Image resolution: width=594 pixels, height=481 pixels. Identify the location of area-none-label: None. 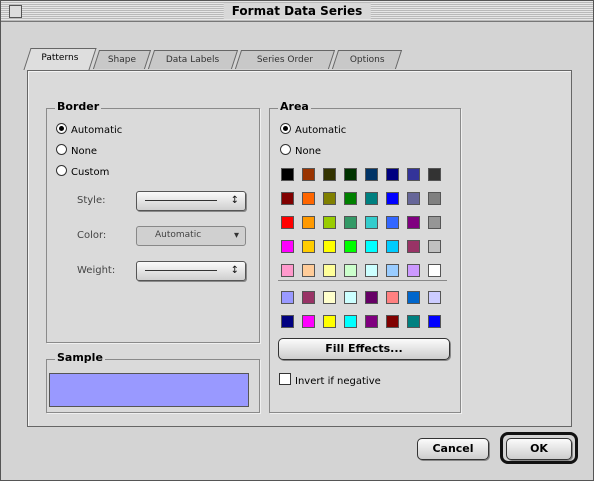
(308, 151).